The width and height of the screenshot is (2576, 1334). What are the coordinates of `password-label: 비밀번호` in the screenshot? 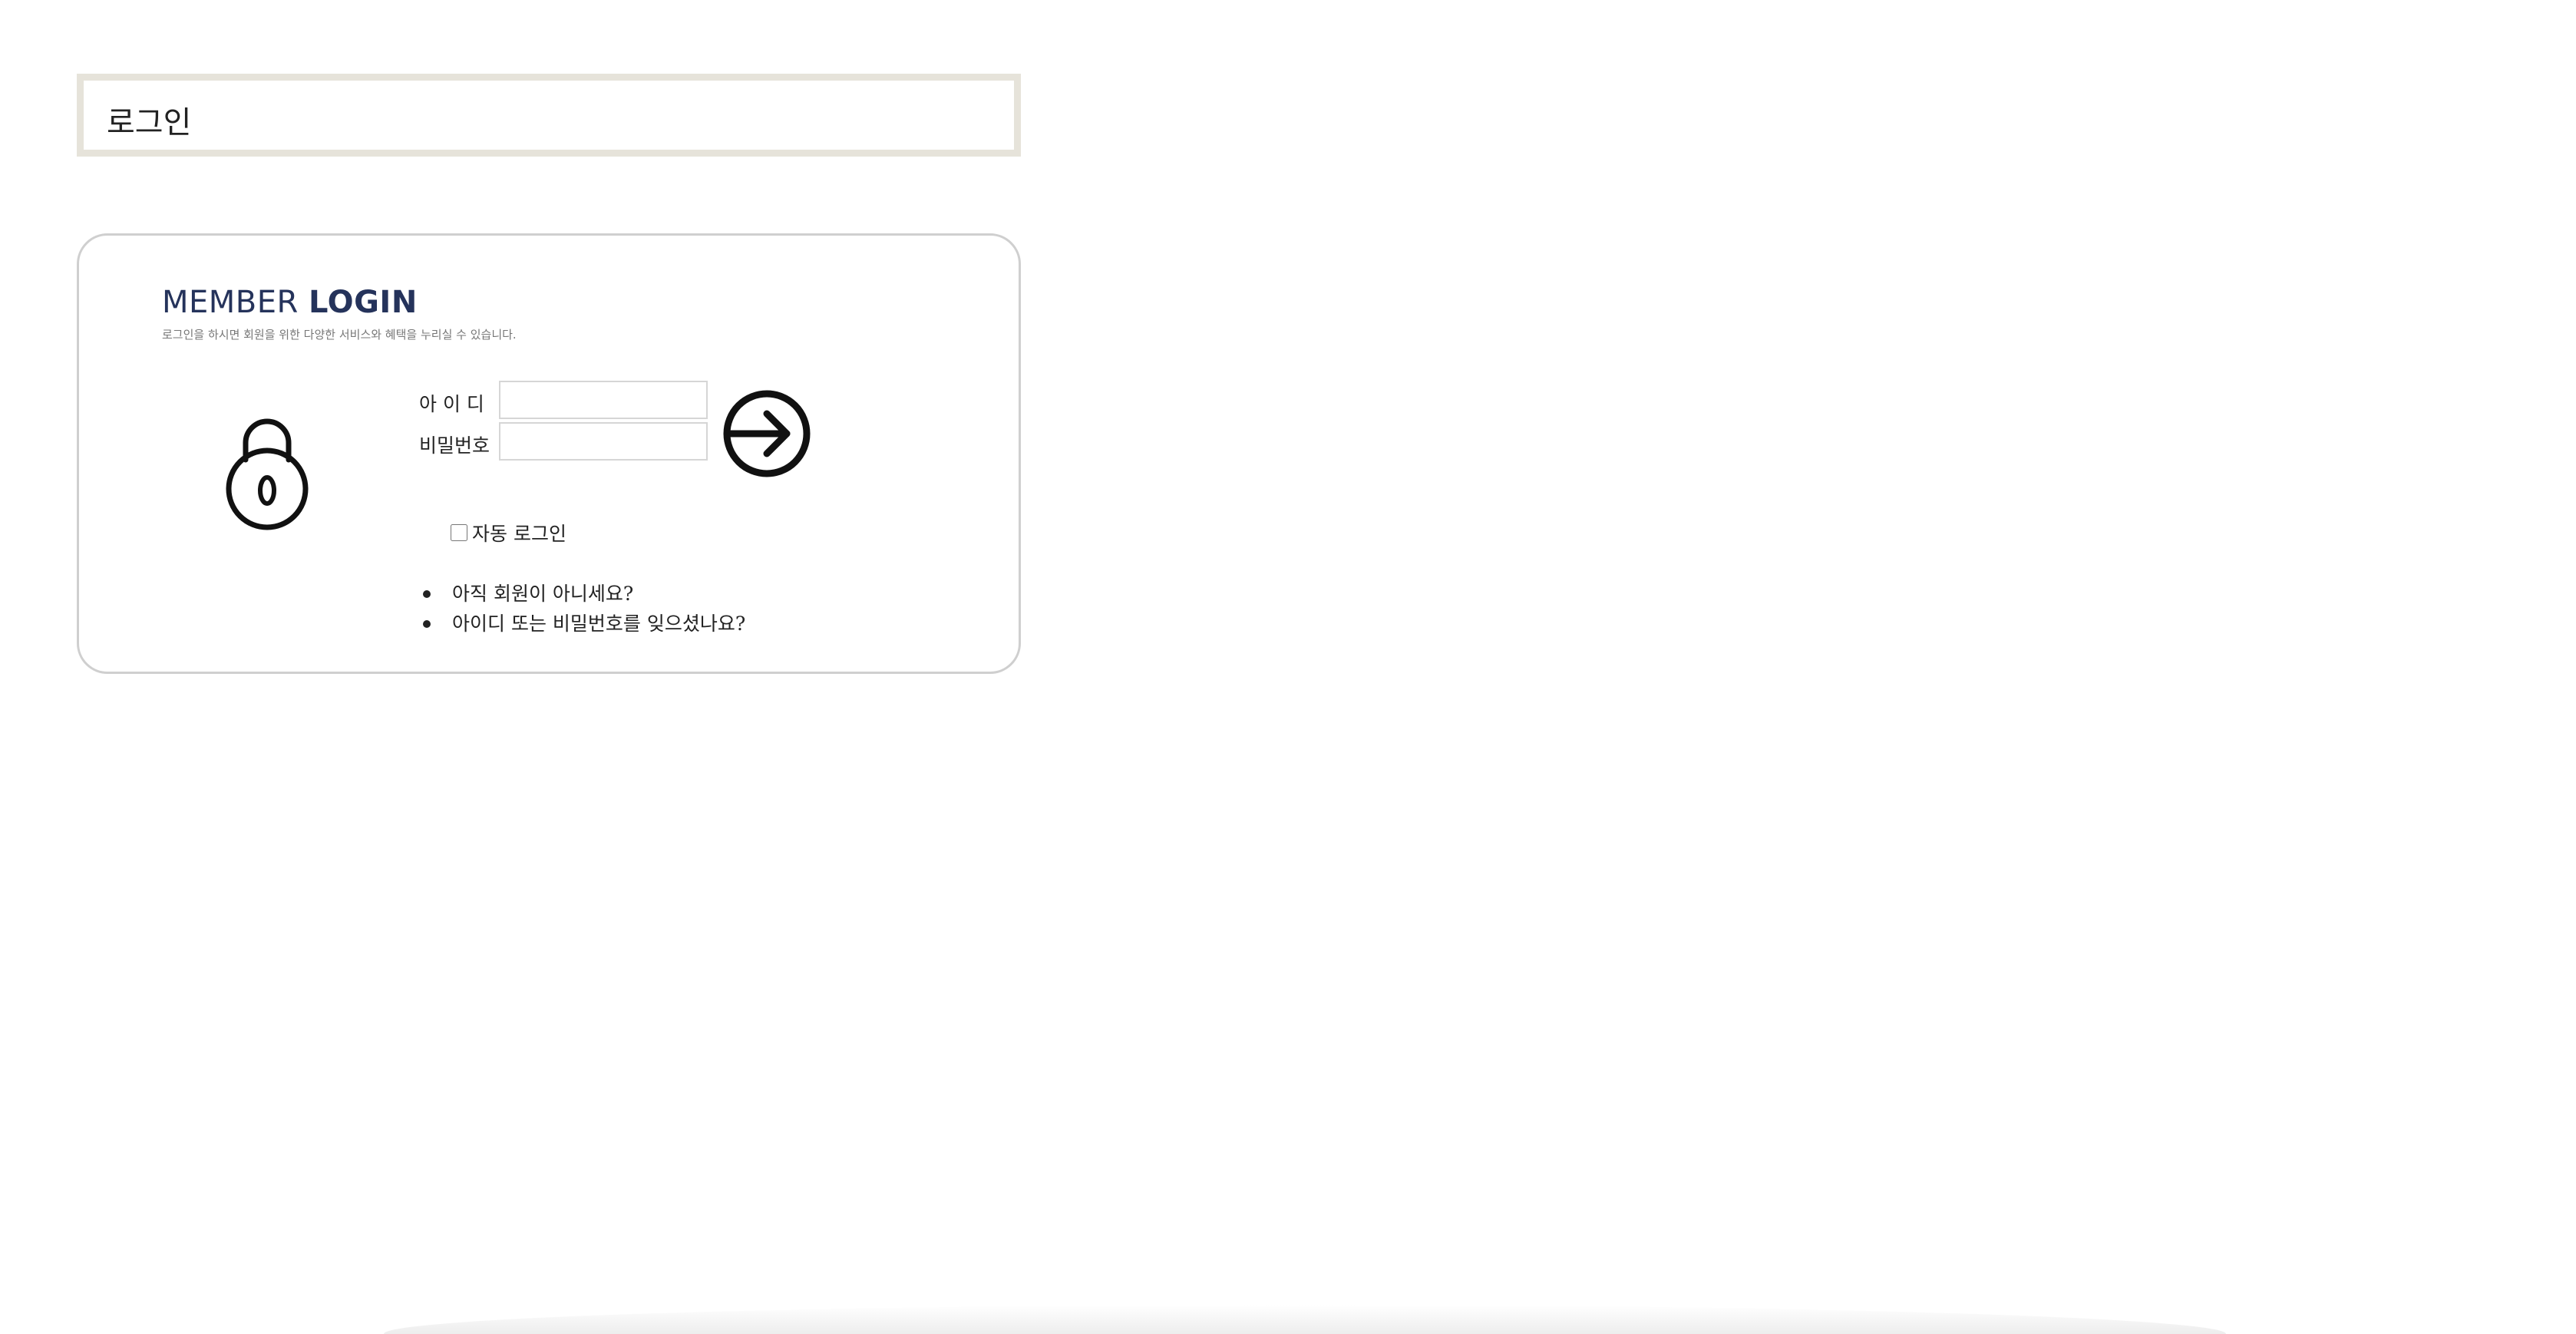 It's located at (454, 446).